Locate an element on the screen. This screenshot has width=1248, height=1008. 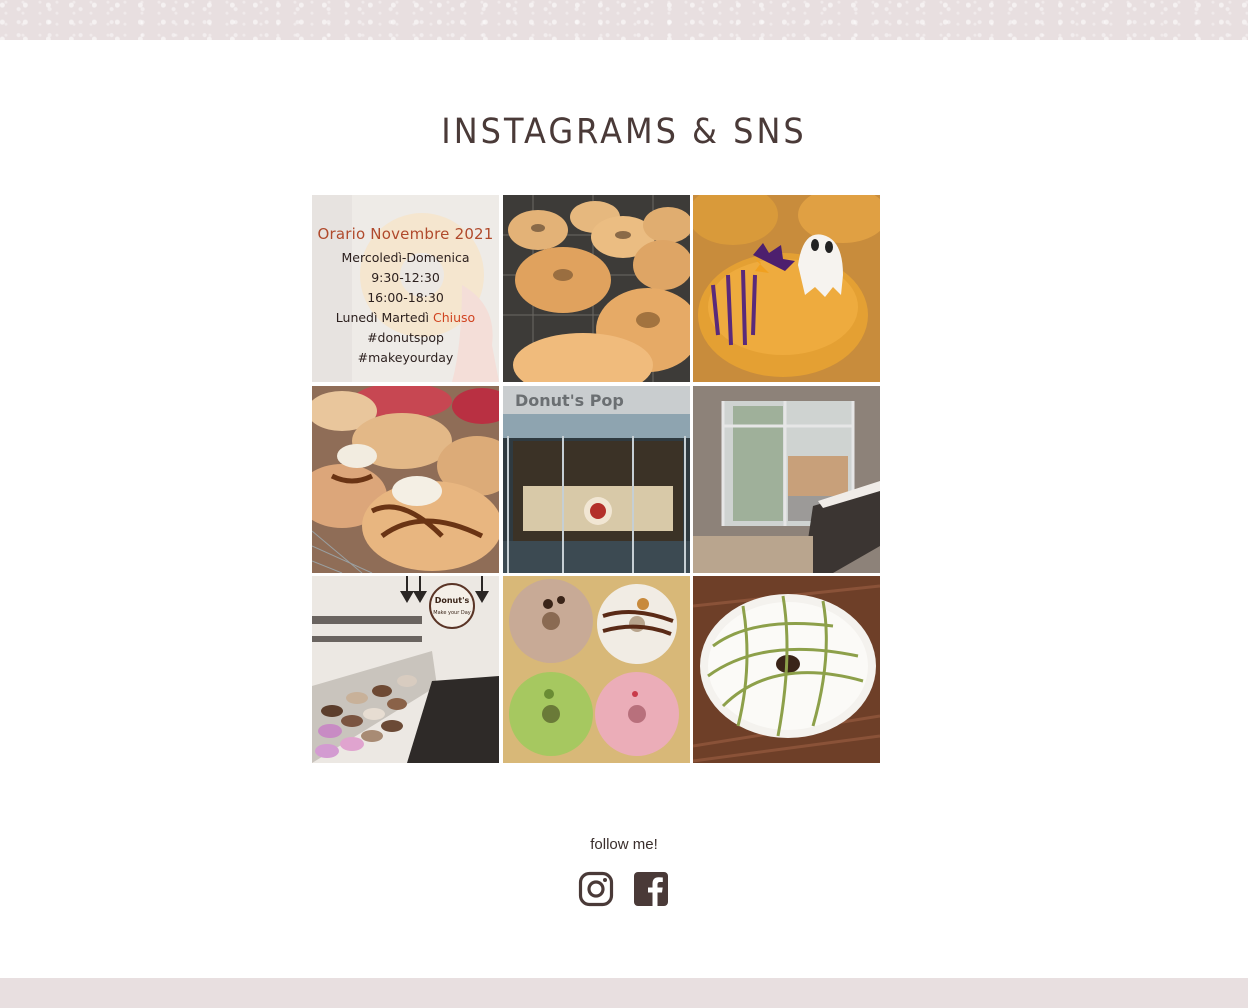
instagram-icon is located at coordinates (596, 889).